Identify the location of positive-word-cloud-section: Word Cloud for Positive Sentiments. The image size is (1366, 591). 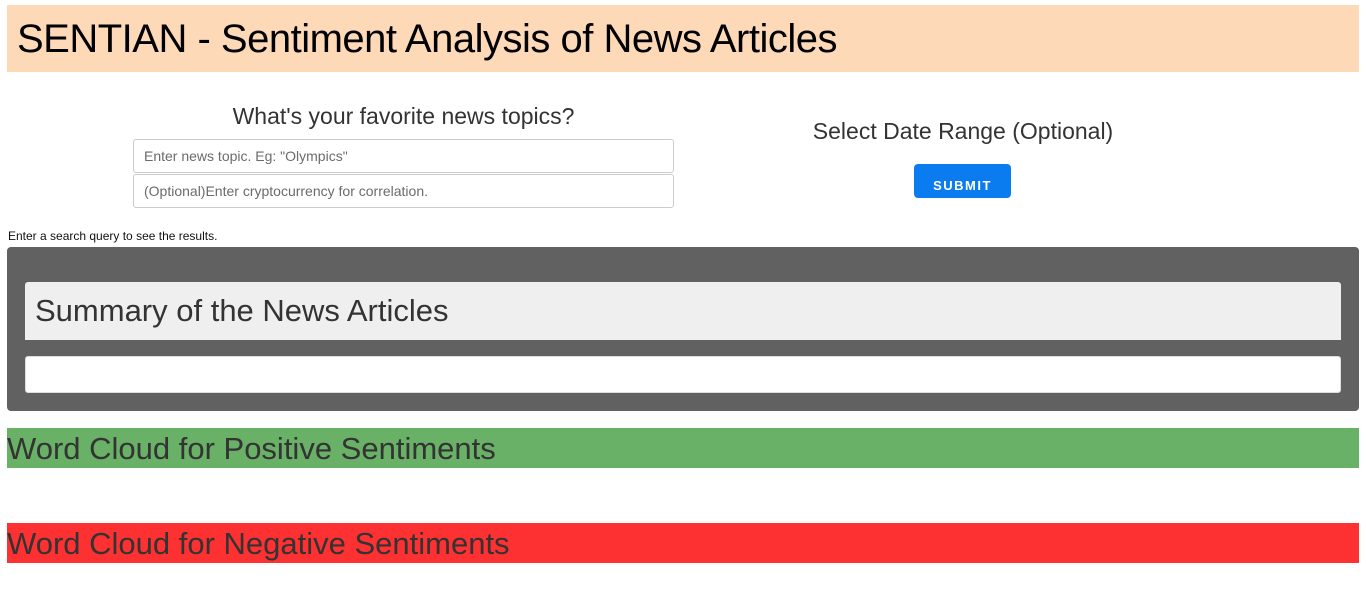
(683, 448).